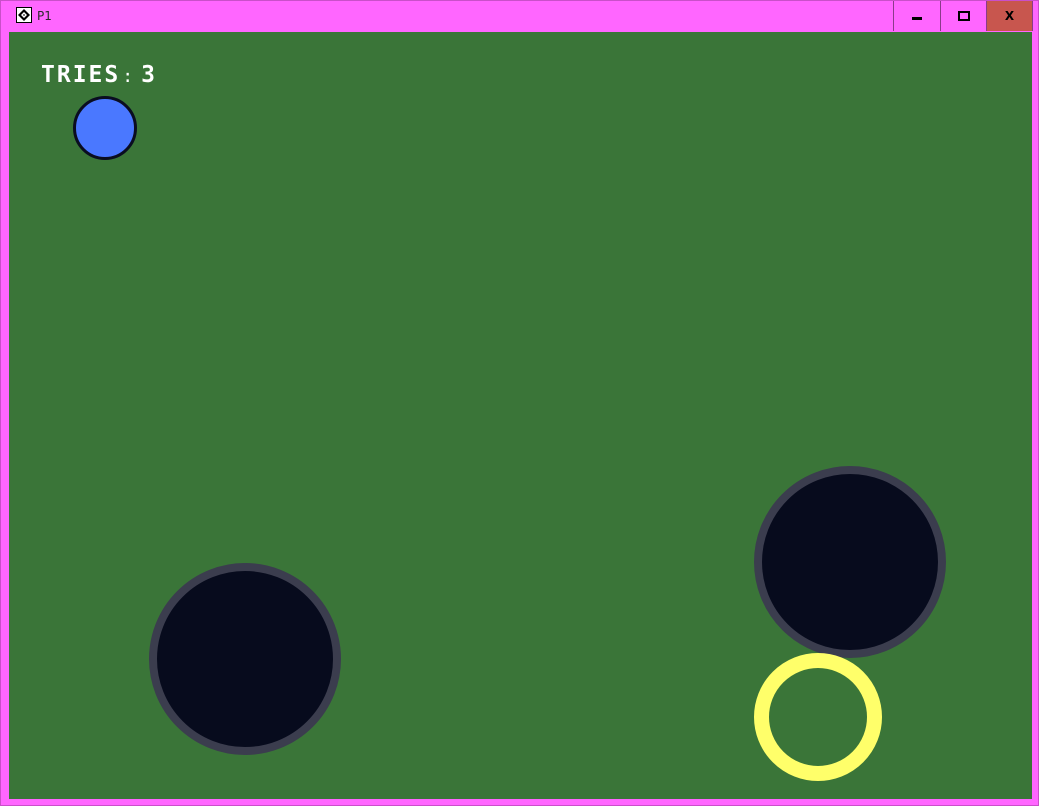  Describe the element at coordinates (818, 717) in the screenshot. I see `goal-ring` at that location.